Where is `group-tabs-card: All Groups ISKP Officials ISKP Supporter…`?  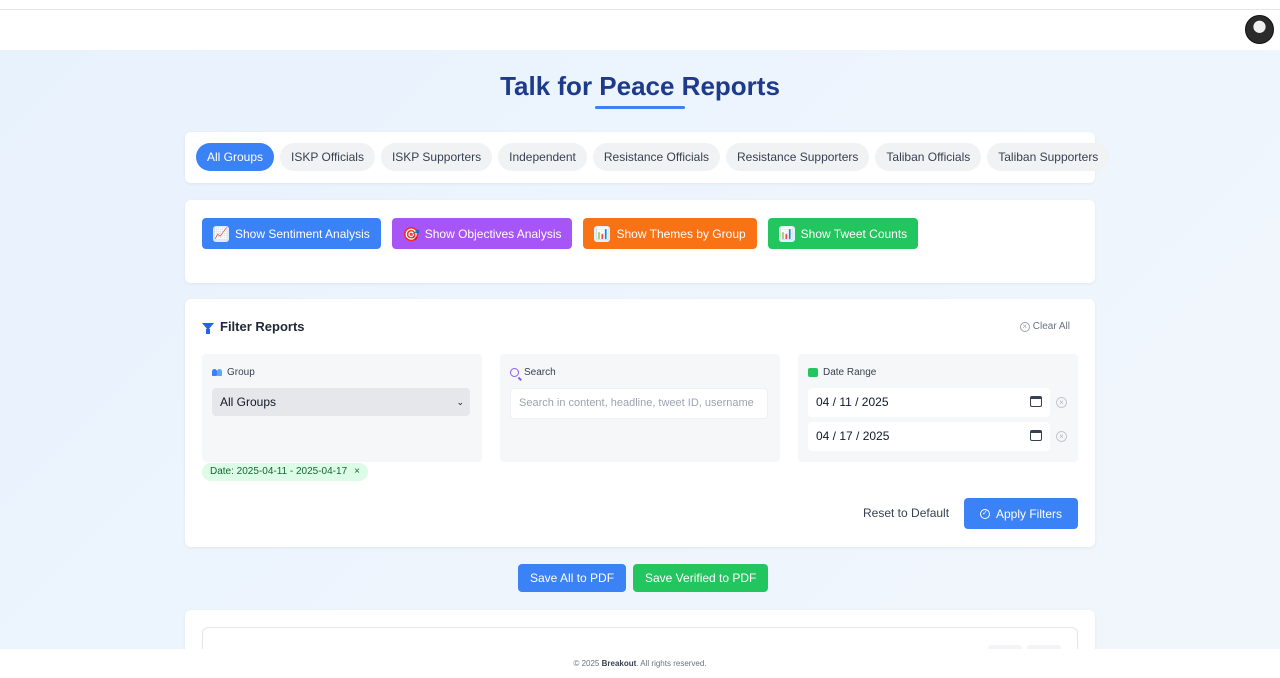
group-tabs-card: All Groups ISKP Officials ISKP Supporter… is located at coordinates (647, 157).